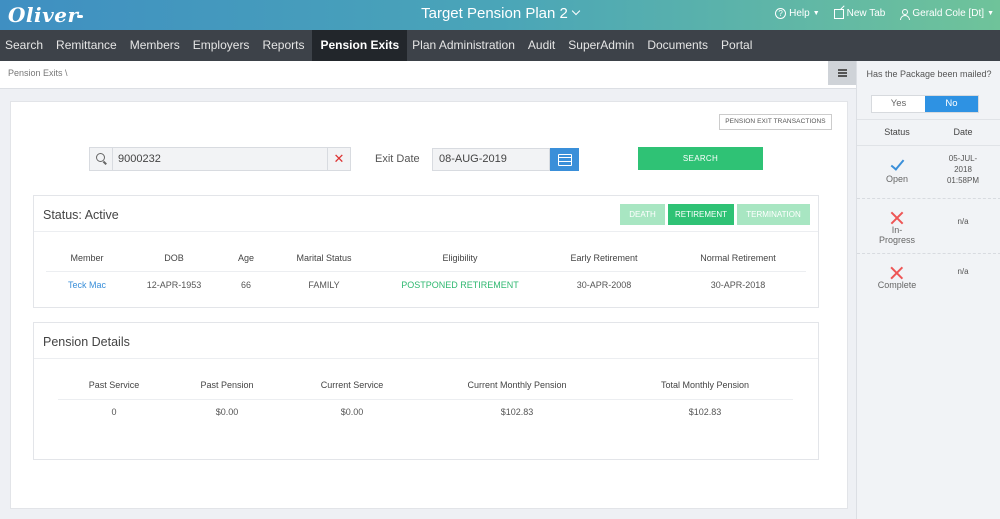  What do you see at coordinates (775, 122) in the screenshot?
I see `pension-exit-transactions-button: PENSION EXIT TRANSACTIONS` at bounding box center [775, 122].